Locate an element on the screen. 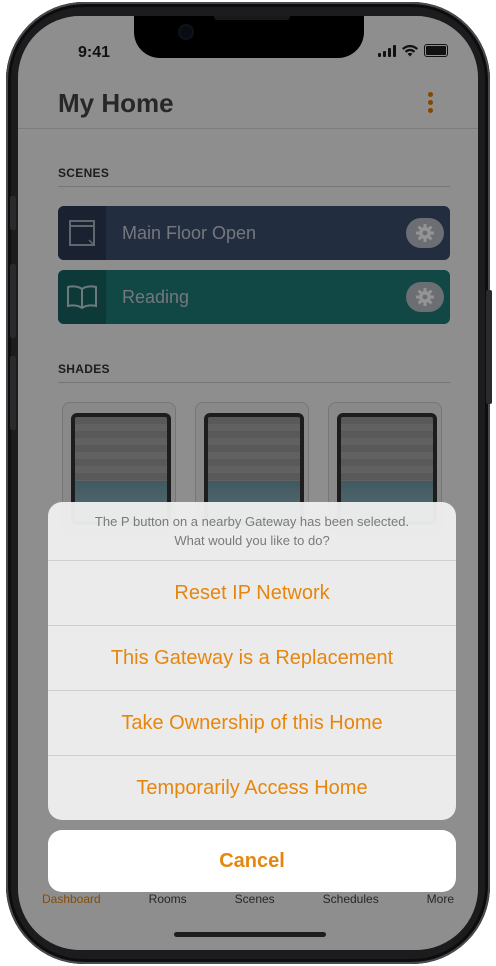  power-button is located at coordinates (489, 347).